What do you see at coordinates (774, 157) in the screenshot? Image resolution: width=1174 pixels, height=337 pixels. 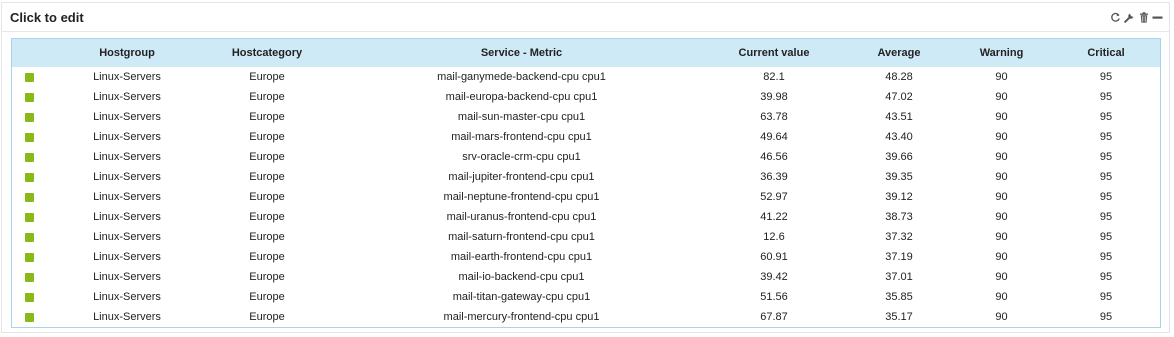 I see `cell-current-value: 46.56` at bounding box center [774, 157].